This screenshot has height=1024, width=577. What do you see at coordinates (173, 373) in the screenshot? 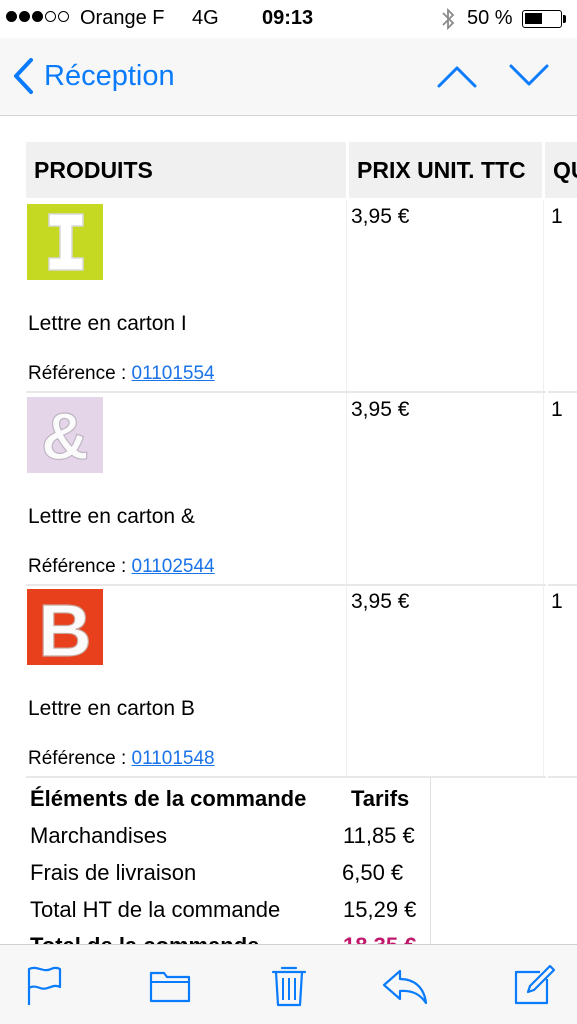
I see `reference-link: 01101554` at bounding box center [173, 373].